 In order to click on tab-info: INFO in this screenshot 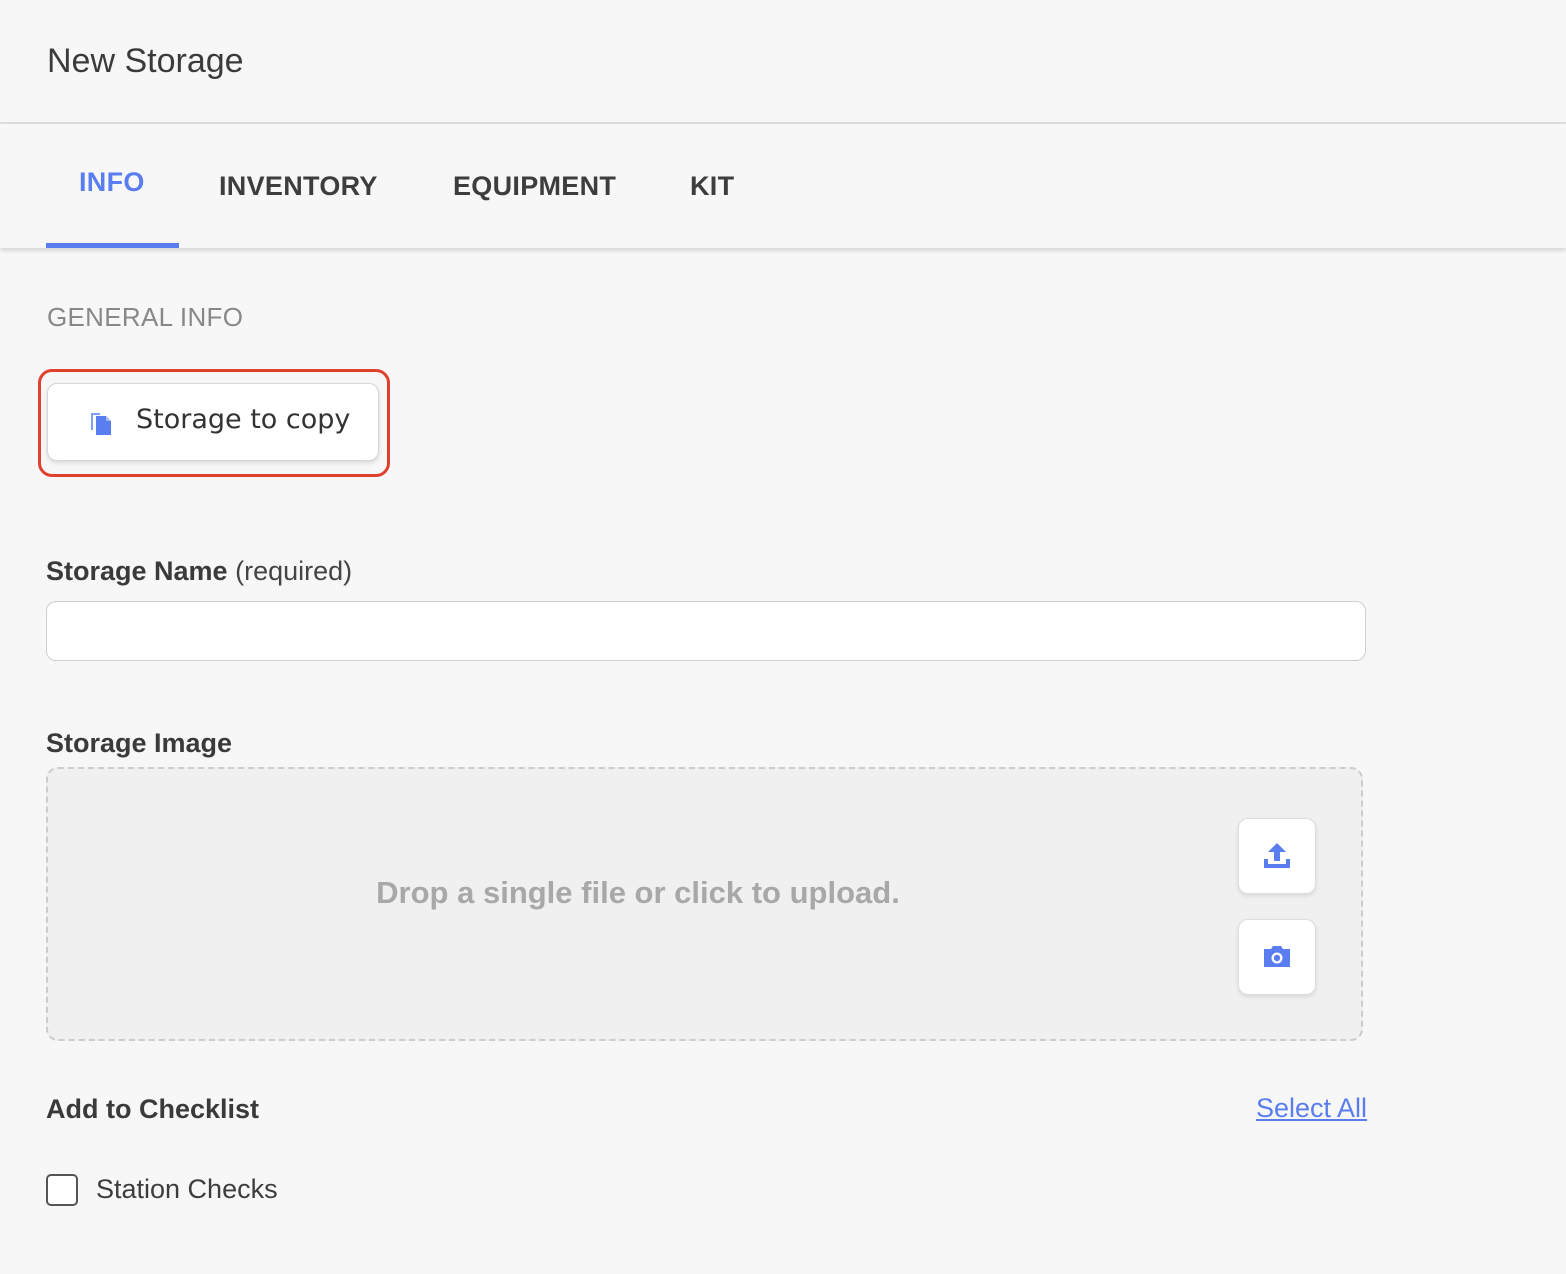, I will do `click(112, 182)`.